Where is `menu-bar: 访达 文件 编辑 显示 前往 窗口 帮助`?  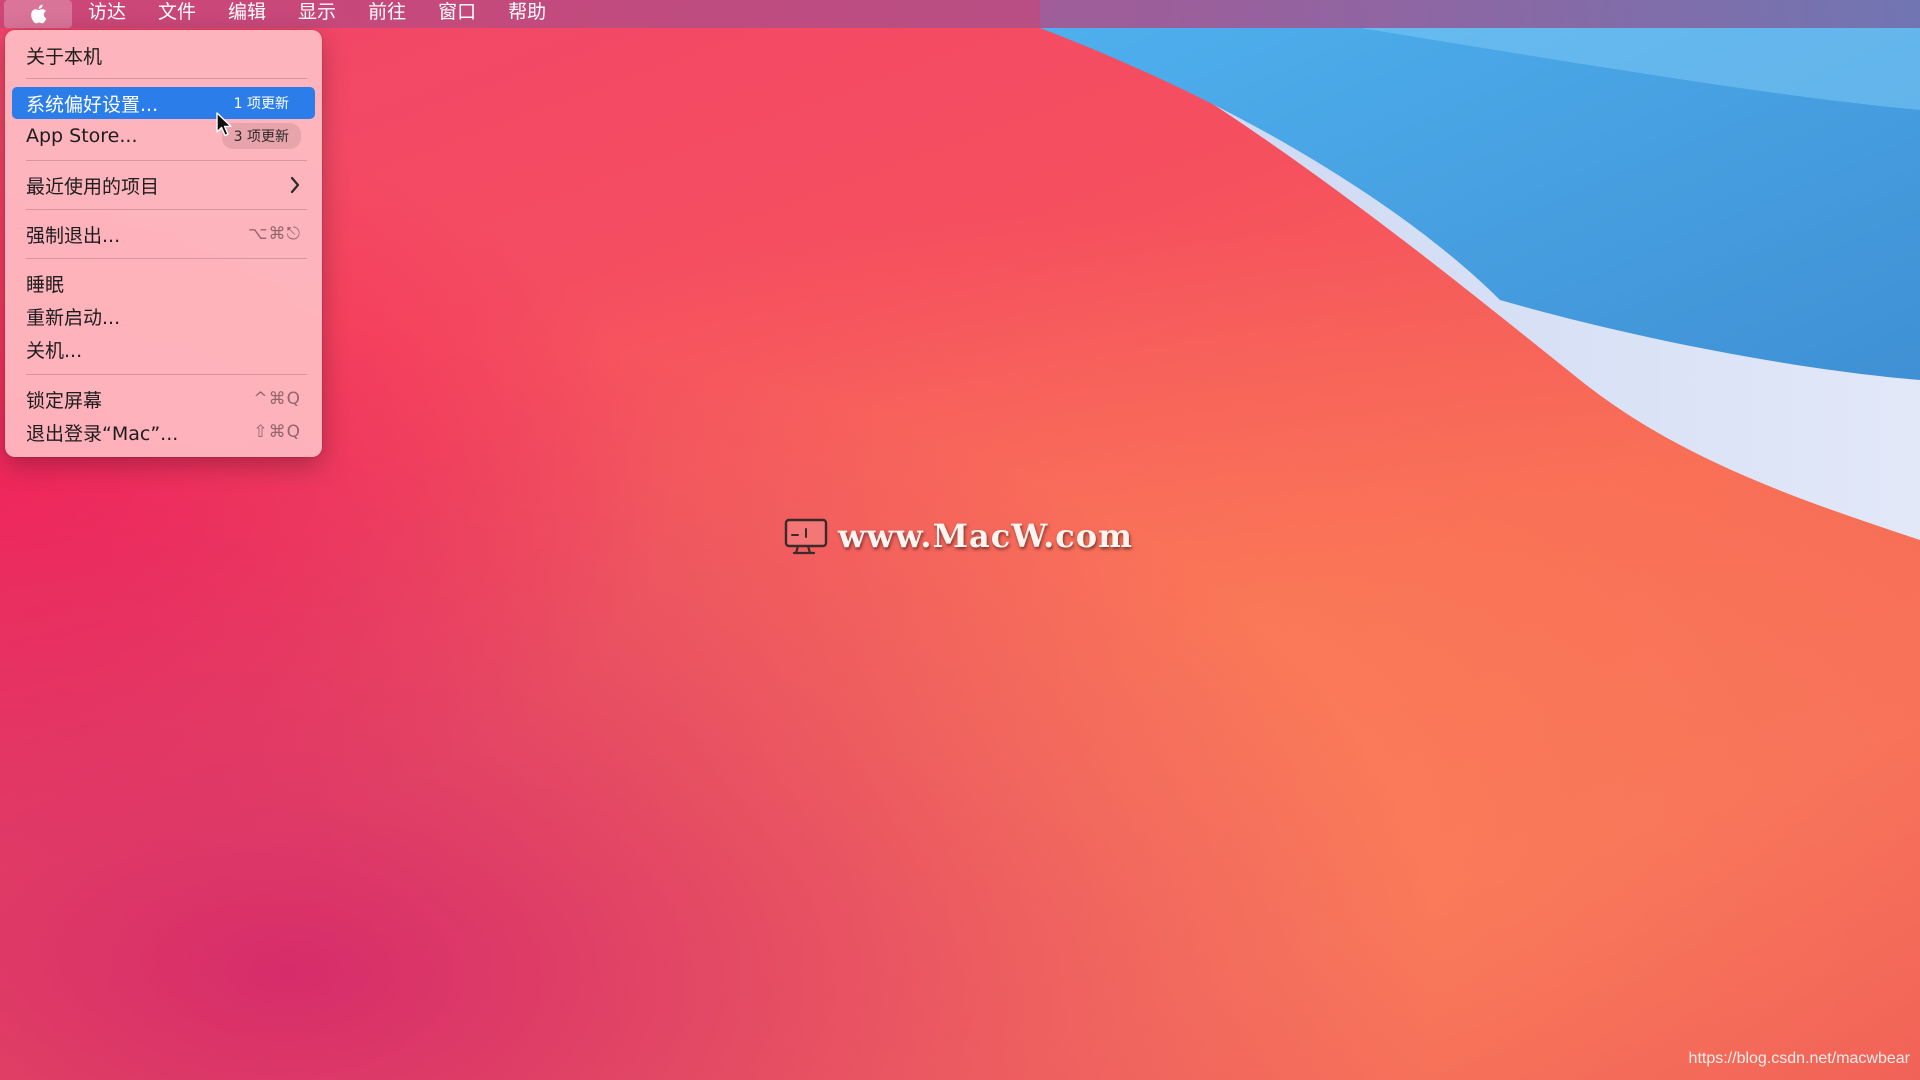 menu-bar: 访达 文件 编辑 显示 前往 窗口 帮助 is located at coordinates (960, 14).